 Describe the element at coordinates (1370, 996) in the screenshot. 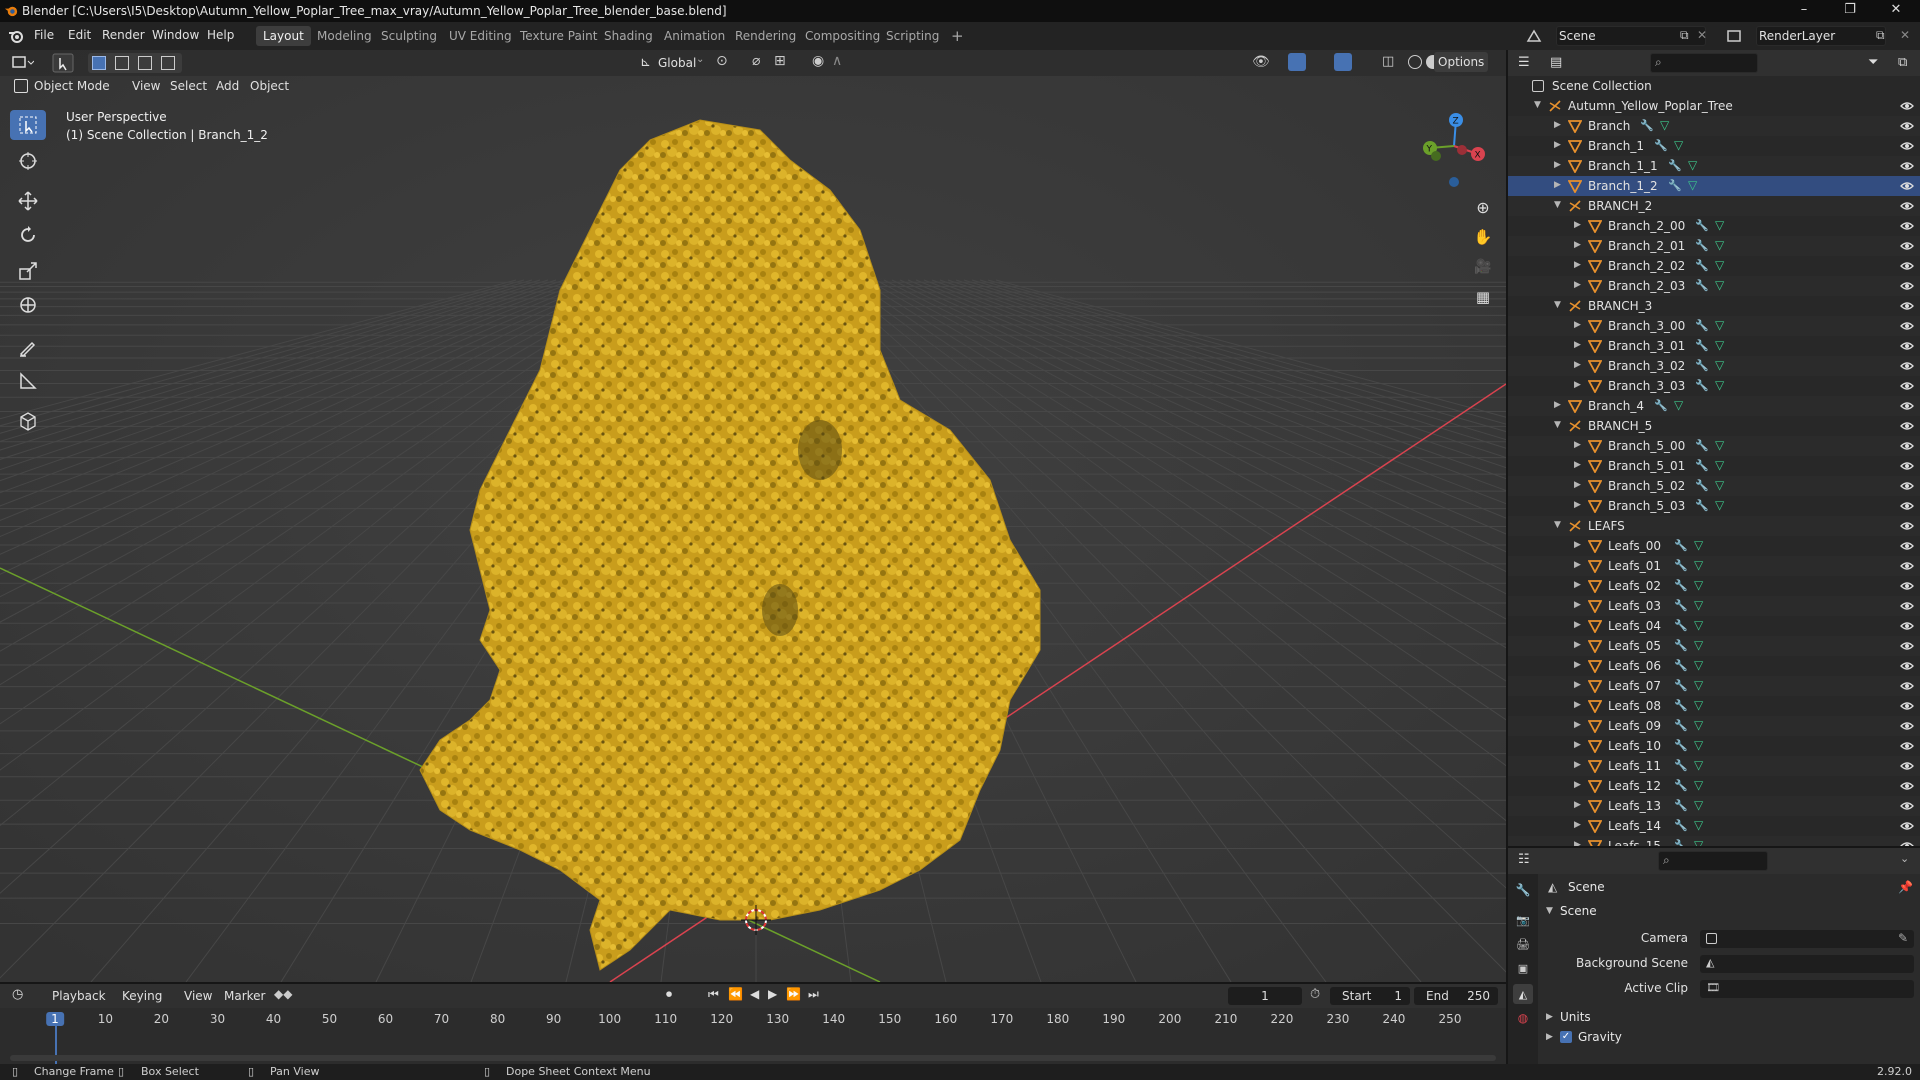

I see `start-frame-field: Start 1` at that location.